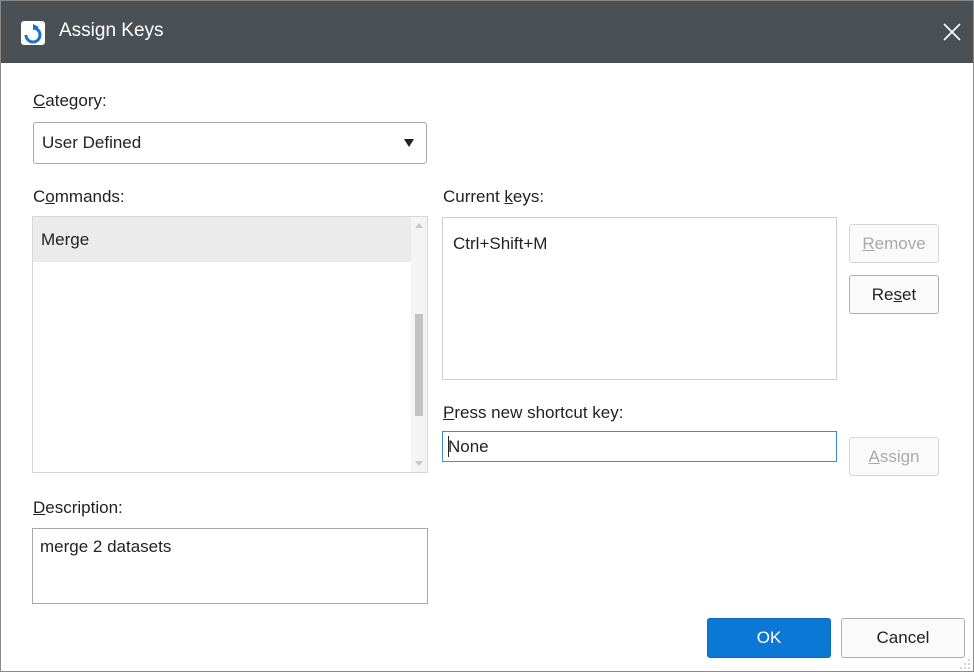 This screenshot has height=672, width=974. I want to click on title-bar: Assign Keys, so click(487, 32).